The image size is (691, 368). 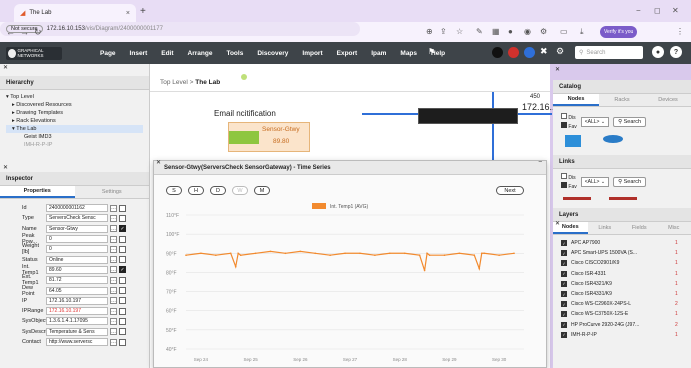 What do you see at coordinates (74, 137) in the screenshot?
I see `tree-item-geist: Geist IMD3` at bounding box center [74, 137].